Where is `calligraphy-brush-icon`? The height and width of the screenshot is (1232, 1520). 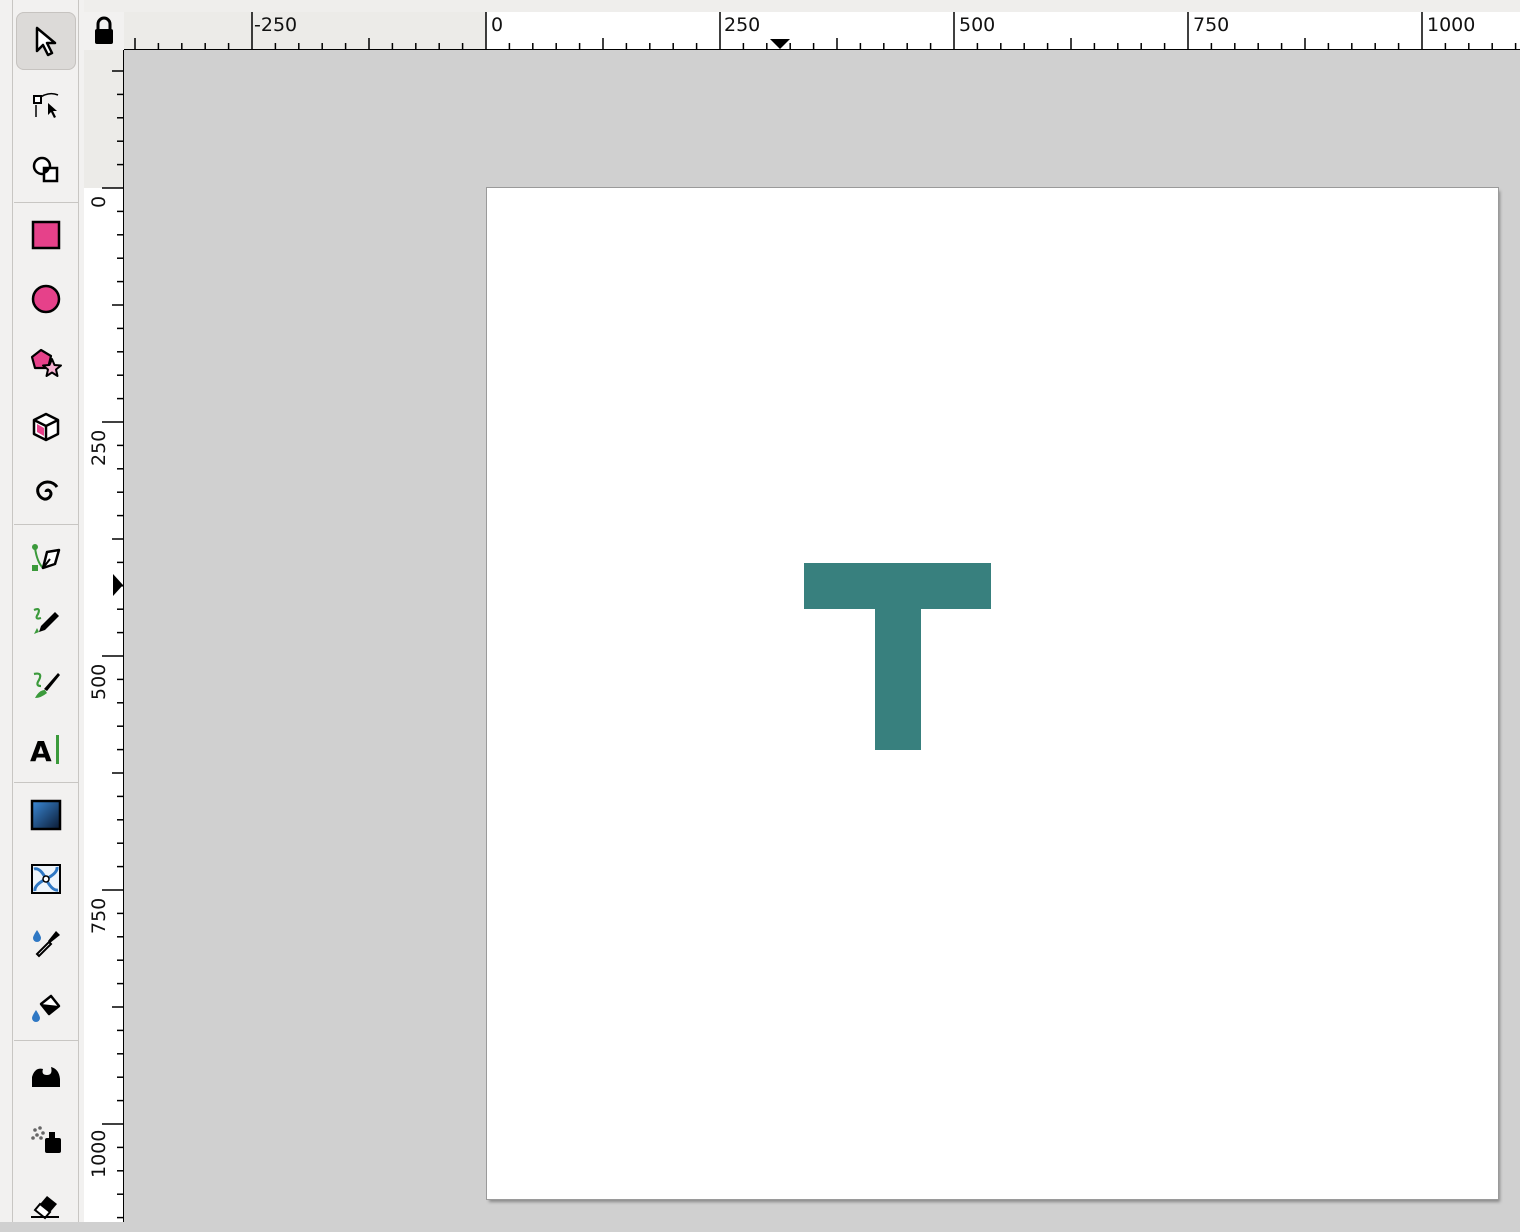
calligraphy-brush-icon is located at coordinates (46, 685).